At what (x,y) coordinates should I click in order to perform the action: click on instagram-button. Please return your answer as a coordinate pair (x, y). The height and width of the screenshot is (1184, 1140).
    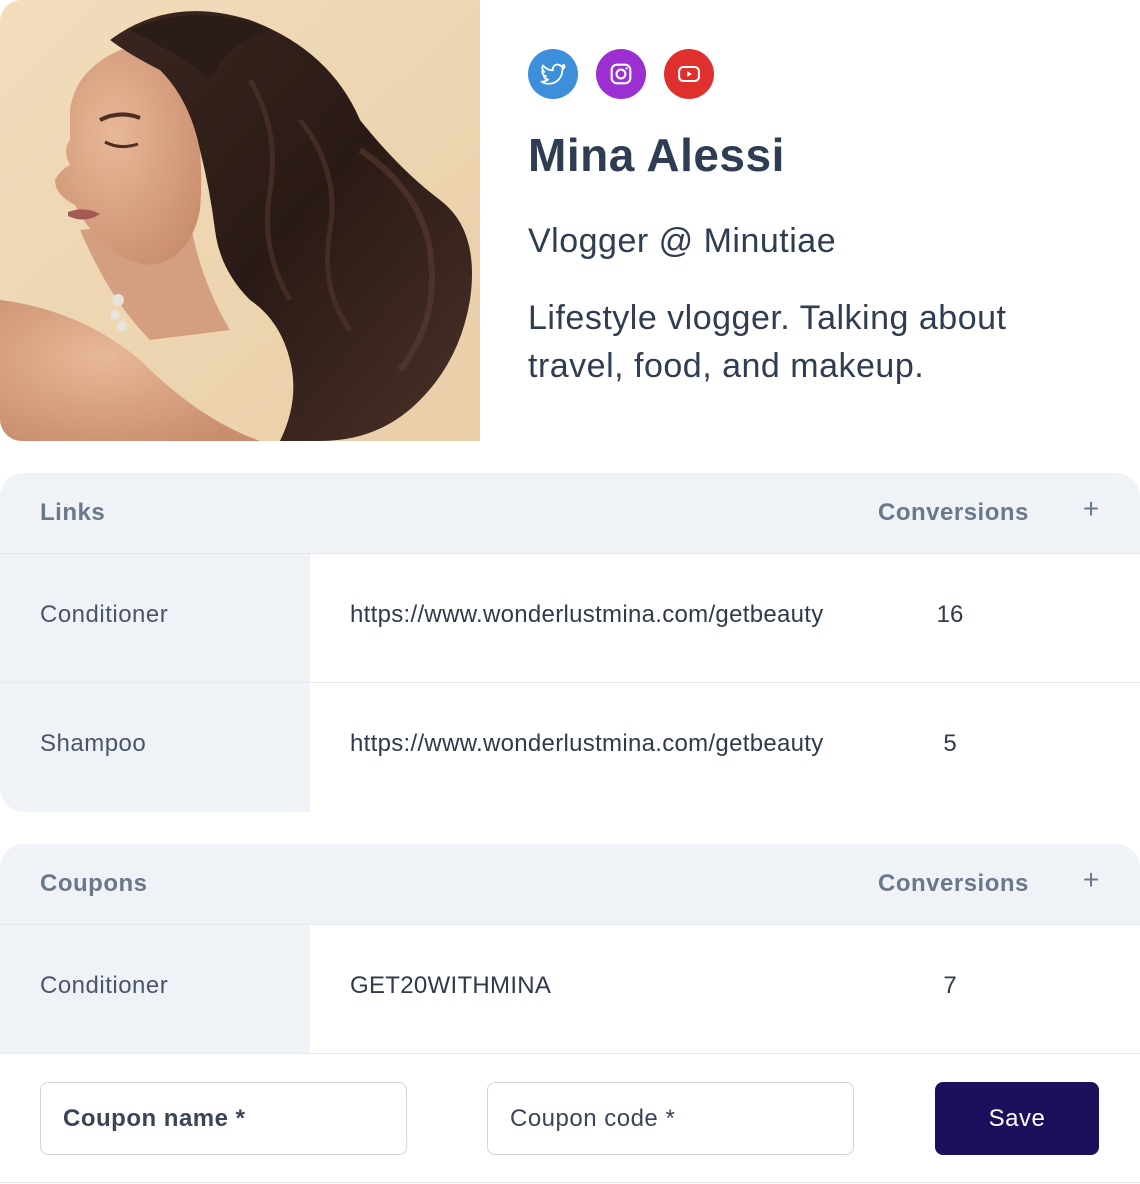
    Looking at the image, I should click on (621, 74).